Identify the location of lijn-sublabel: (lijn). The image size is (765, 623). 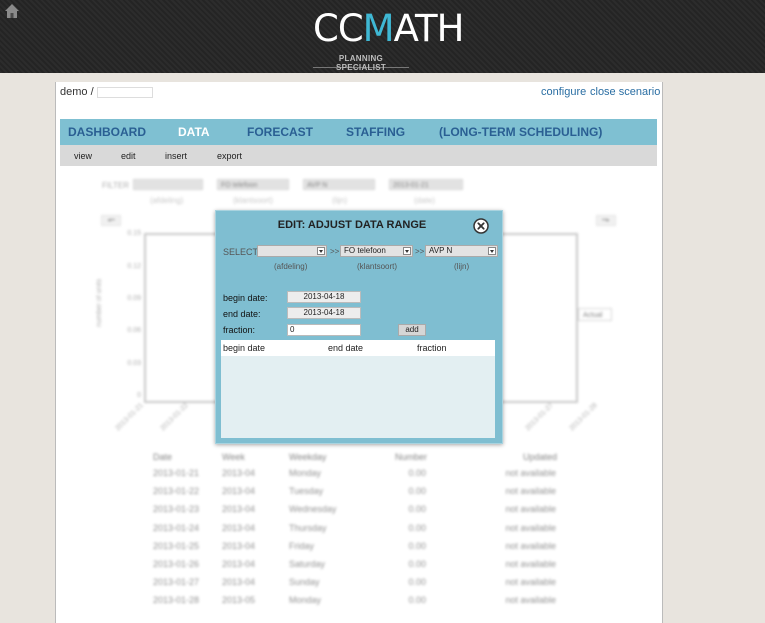
(462, 266).